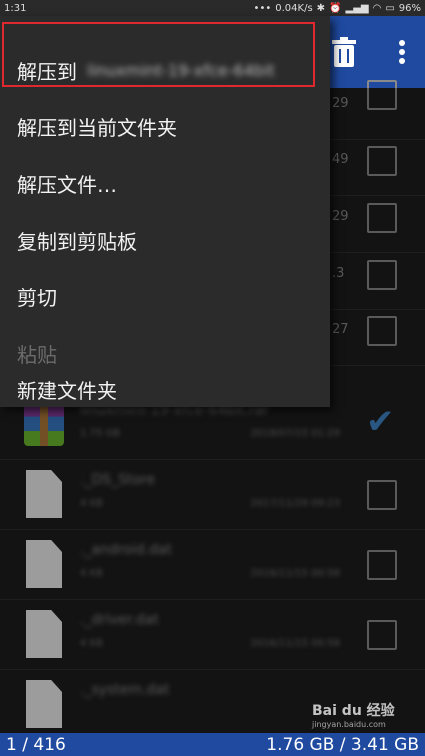 This screenshot has height=756, width=425. What do you see at coordinates (125, 690) in the screenshot?
I see `file-name: ._system.dat` at bounding box center [125, 690].